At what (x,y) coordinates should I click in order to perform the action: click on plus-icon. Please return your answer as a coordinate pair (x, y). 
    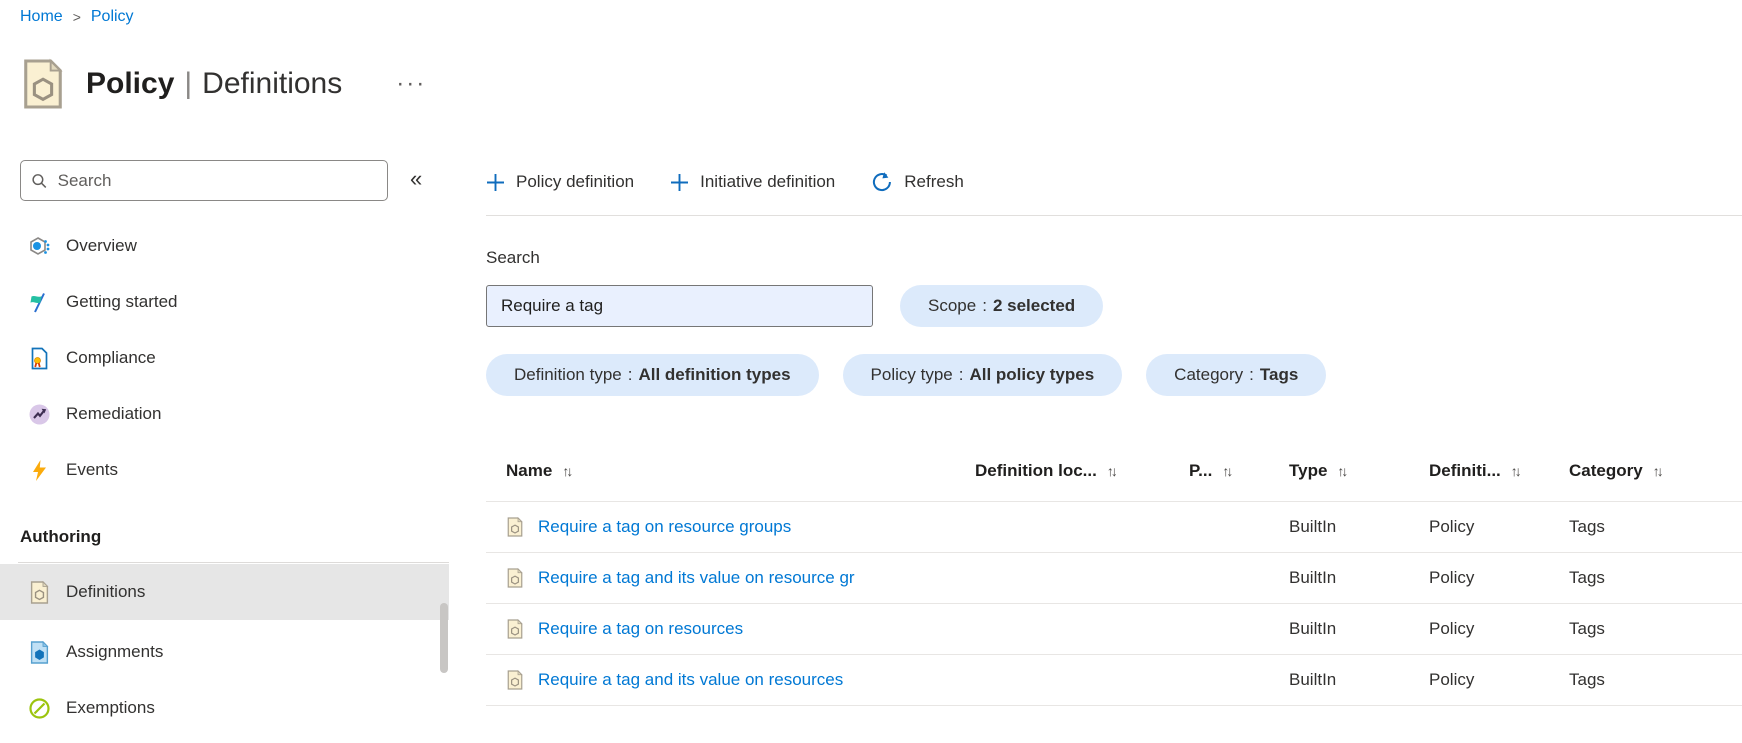
    Looking at the image, I should click on (495, 182).